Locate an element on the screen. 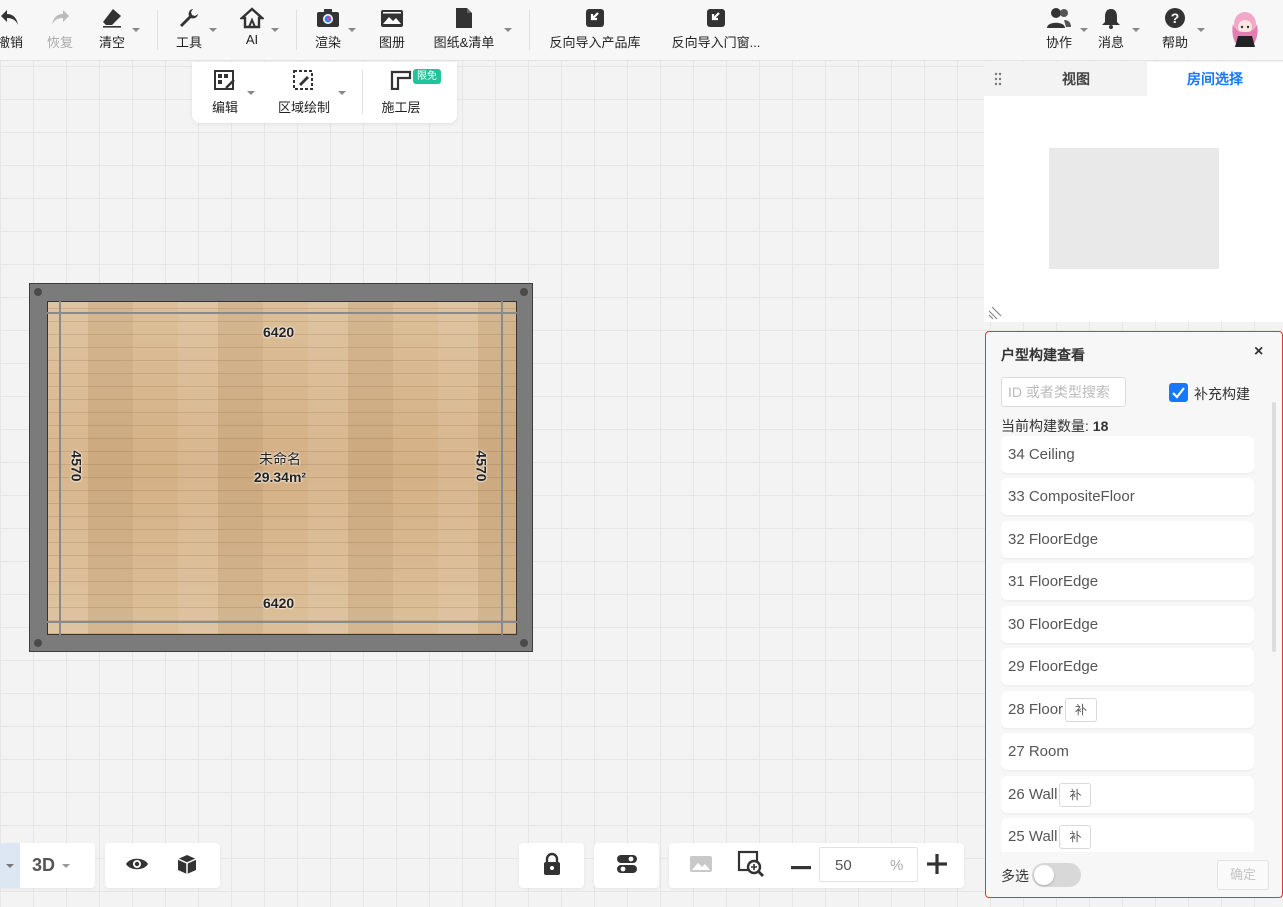  help-dropdown-caret is located at coordinates (1201, 30).